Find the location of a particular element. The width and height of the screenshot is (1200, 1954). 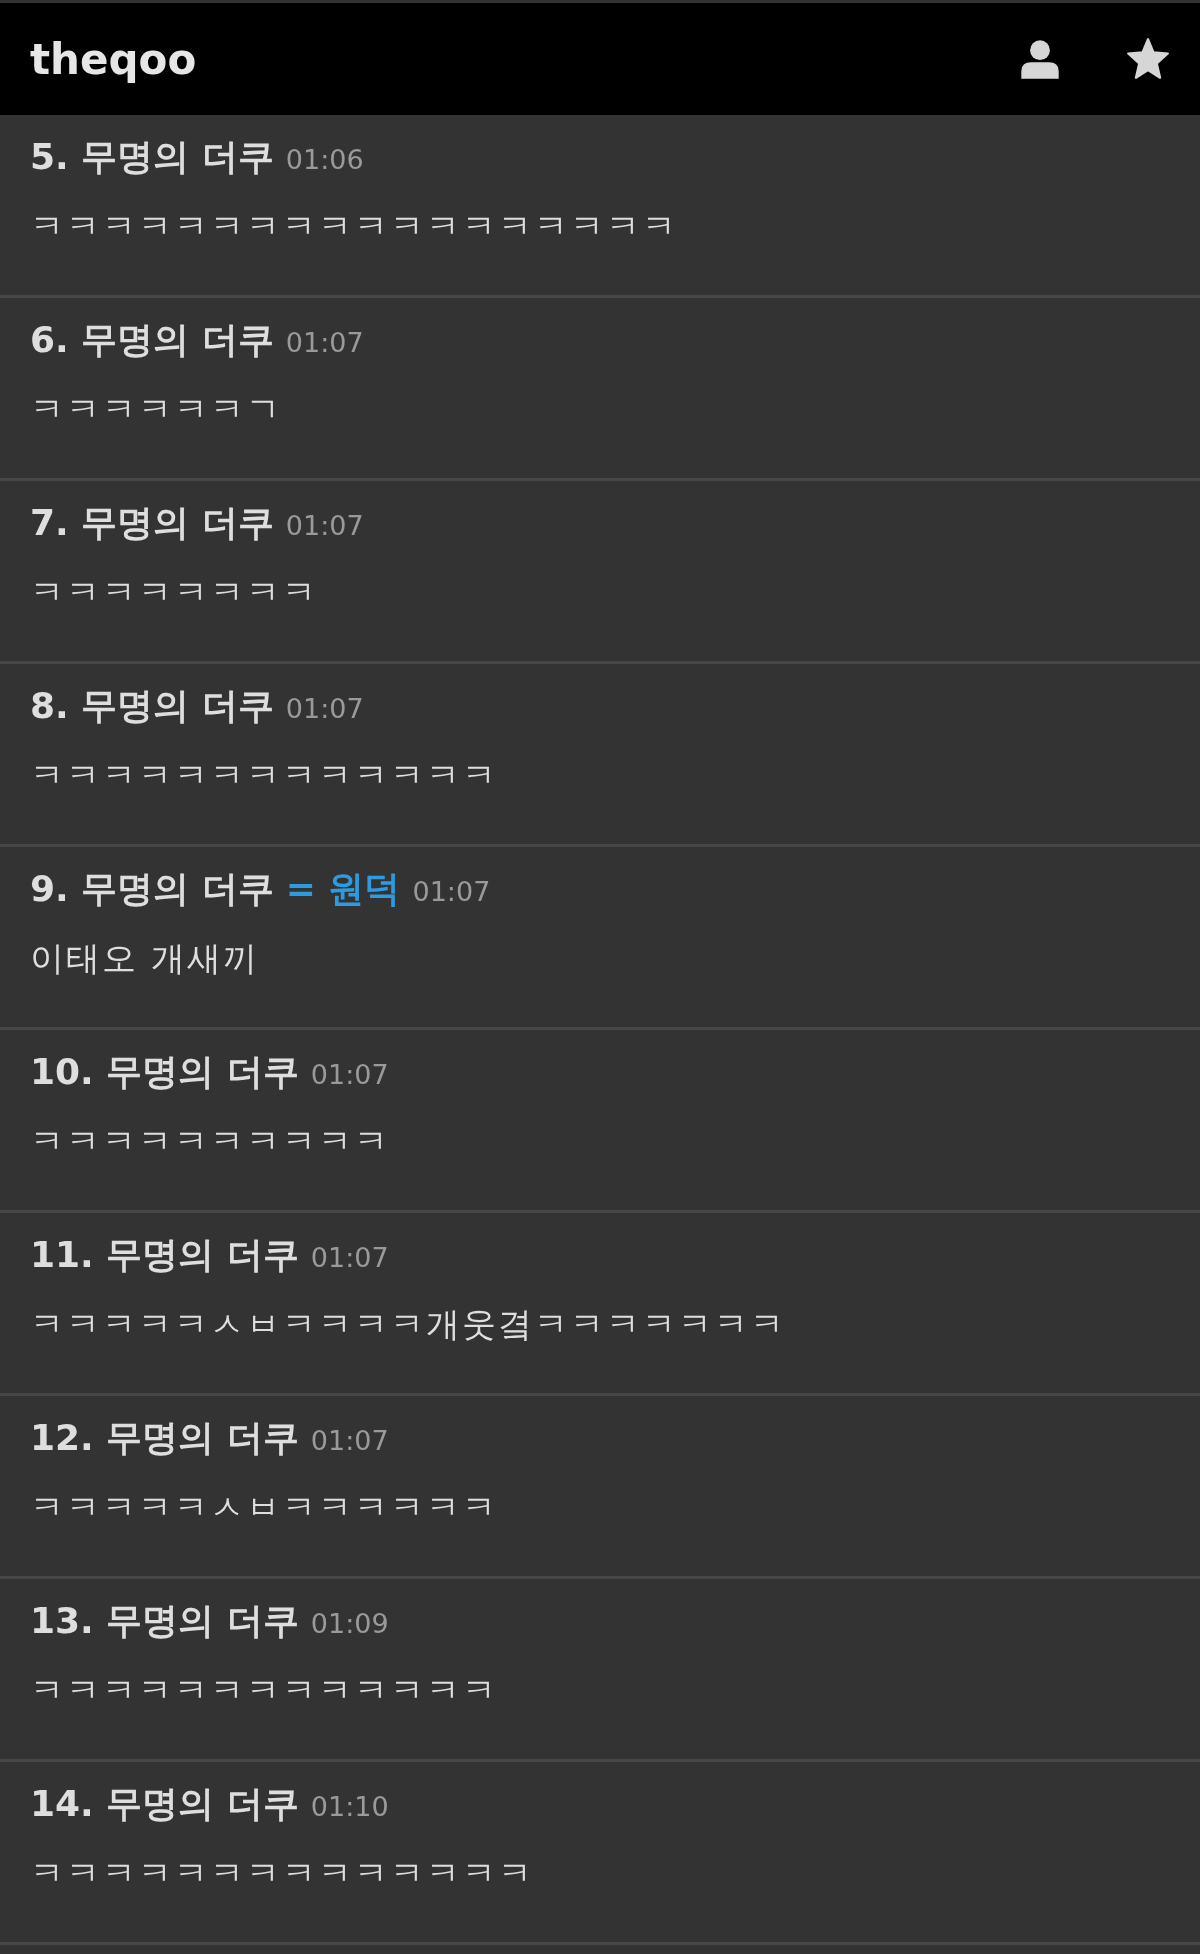

comment-author: 7. 무명의 더쿠 is located at coordinates (152, 523).